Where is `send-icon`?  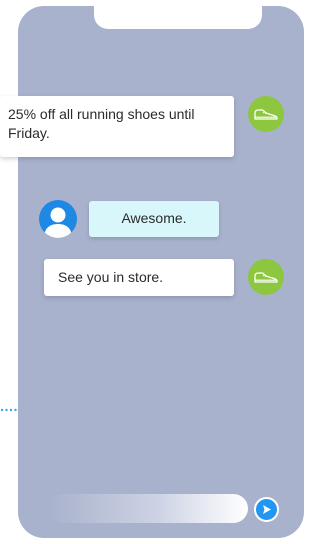 send-icon is located at coordinates (267, 509).